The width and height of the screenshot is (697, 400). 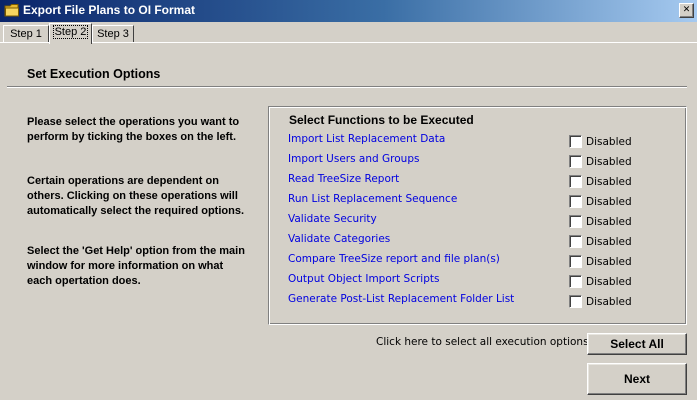 I want to click on next-button: Next, so click(x=637, y=379).